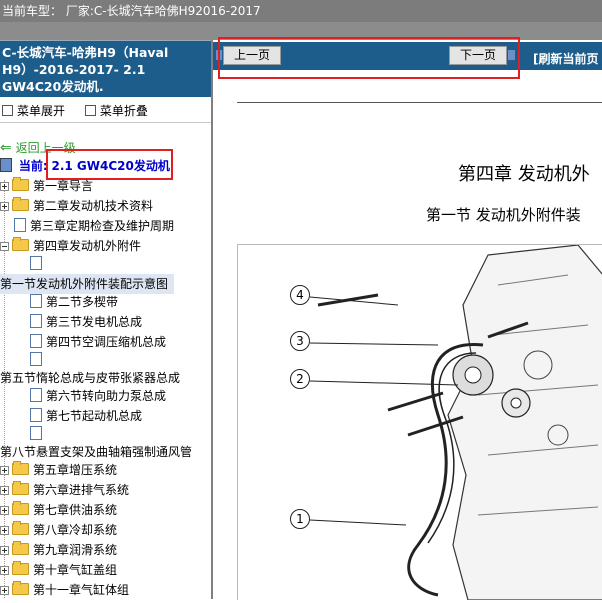 The width and height of the screenshot is (602, 603). What do you see at coordinates (6, 148) in the screenshot?
I see `back-arrow-icon: ⇐` at bounding box center [6, 148].